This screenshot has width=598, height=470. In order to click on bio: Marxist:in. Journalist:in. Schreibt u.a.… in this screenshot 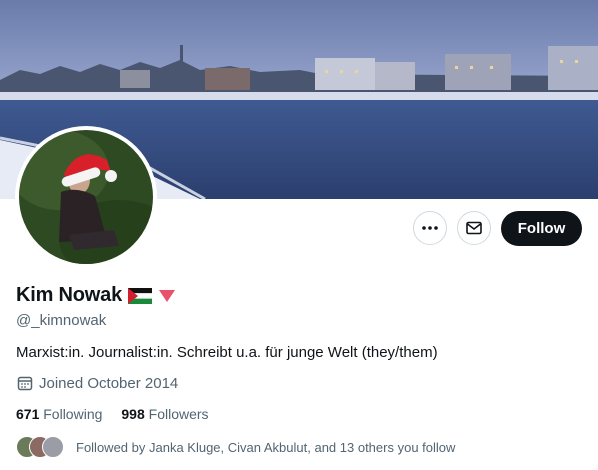, I will do `click(227, 352)`.